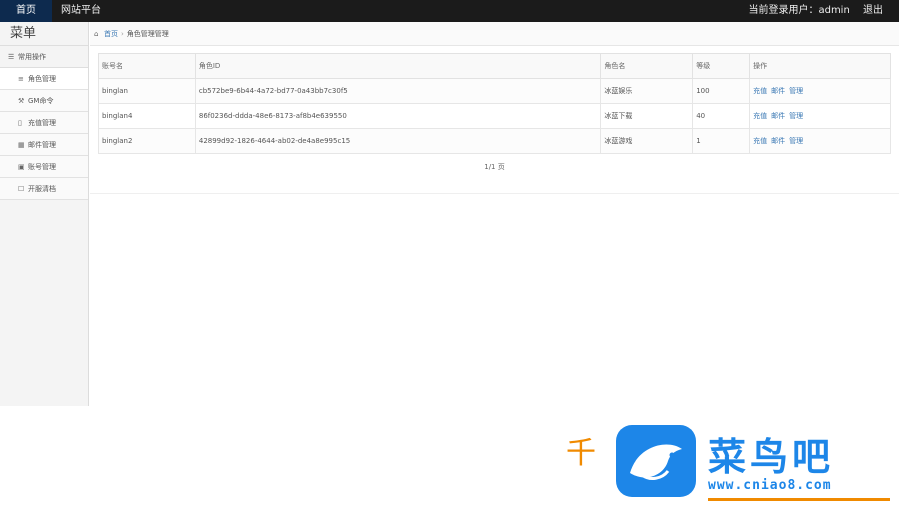 This screenshot has height=508, width=899. What do you see at coordinates (21, 79) in the screenshot?
I see `list-icon: ≡` at bounding box center [21, 79].